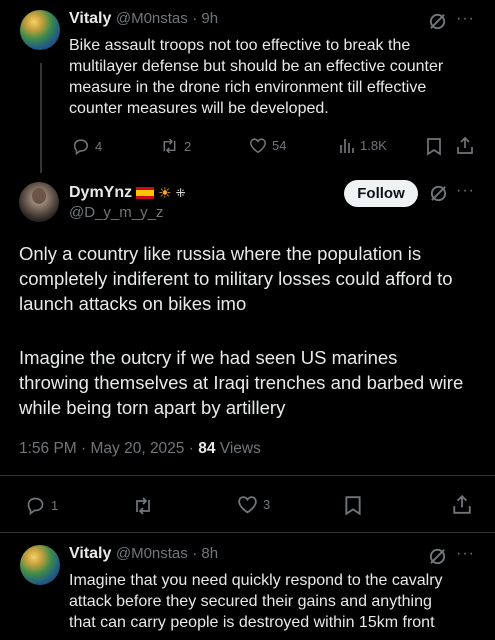 This screenshot has height=640, width=495. I want to click on reply-button: 1, so click(41, 505).